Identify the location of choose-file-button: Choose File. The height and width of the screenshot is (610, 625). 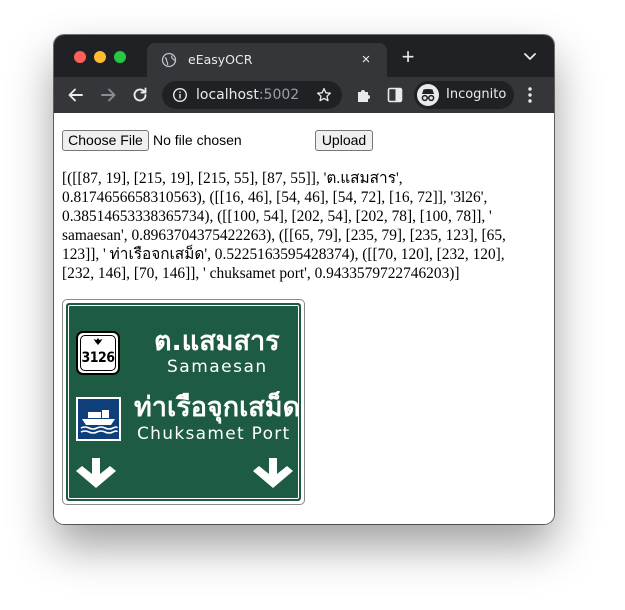
(105, 140).